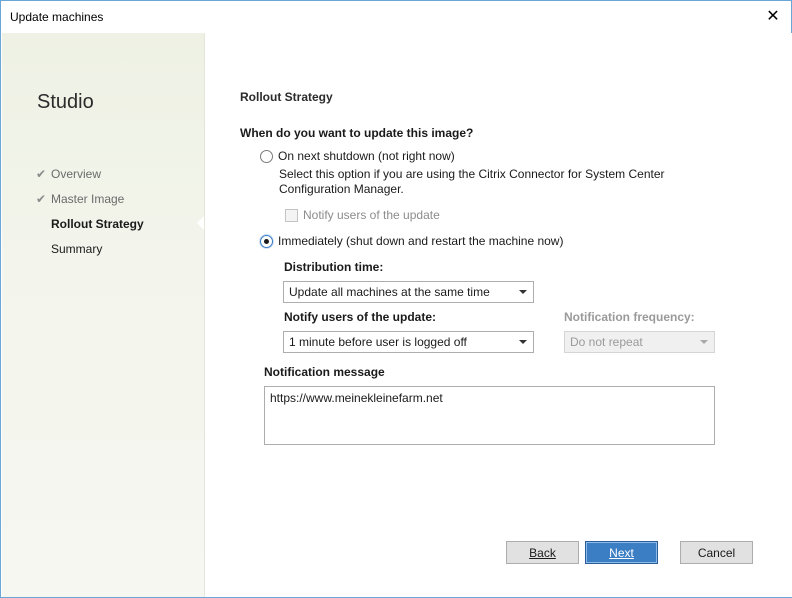 The height and width of the screenshot is (598, 792). I want to click on checkbox-label: Notify users of the update, so click(371, 215).